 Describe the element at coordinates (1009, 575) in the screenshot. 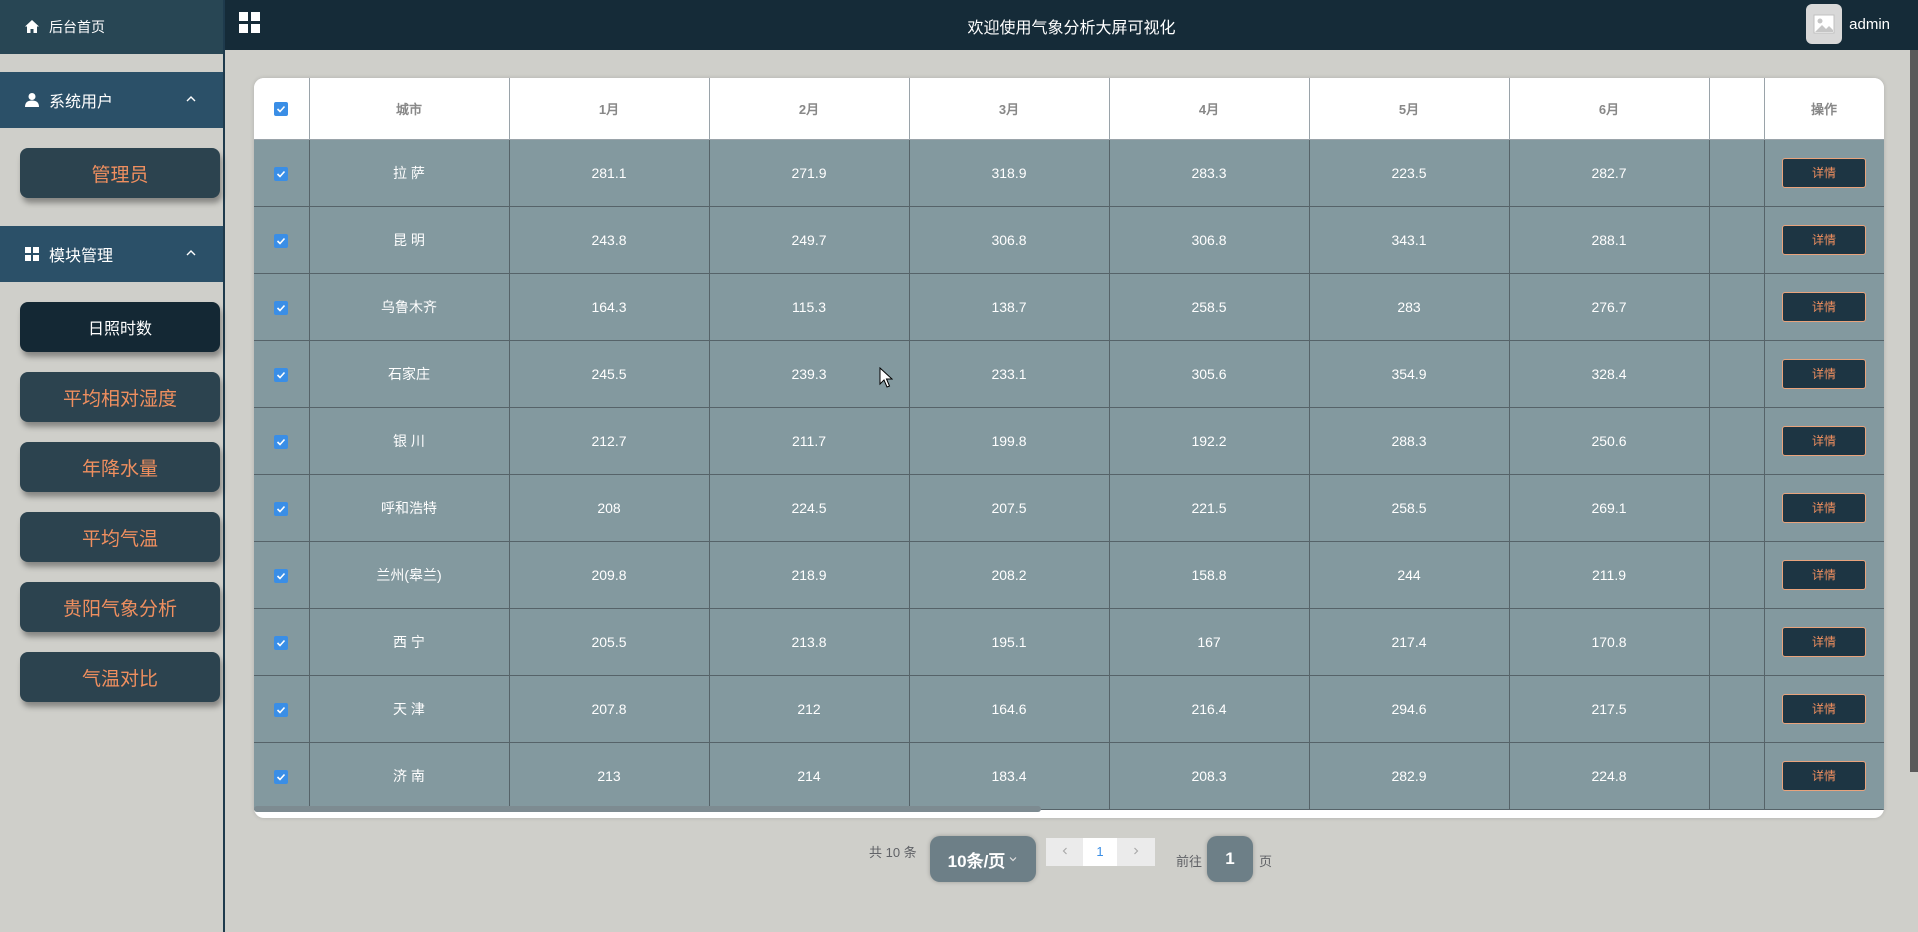

I see `value-cell: 208.2` at that location.